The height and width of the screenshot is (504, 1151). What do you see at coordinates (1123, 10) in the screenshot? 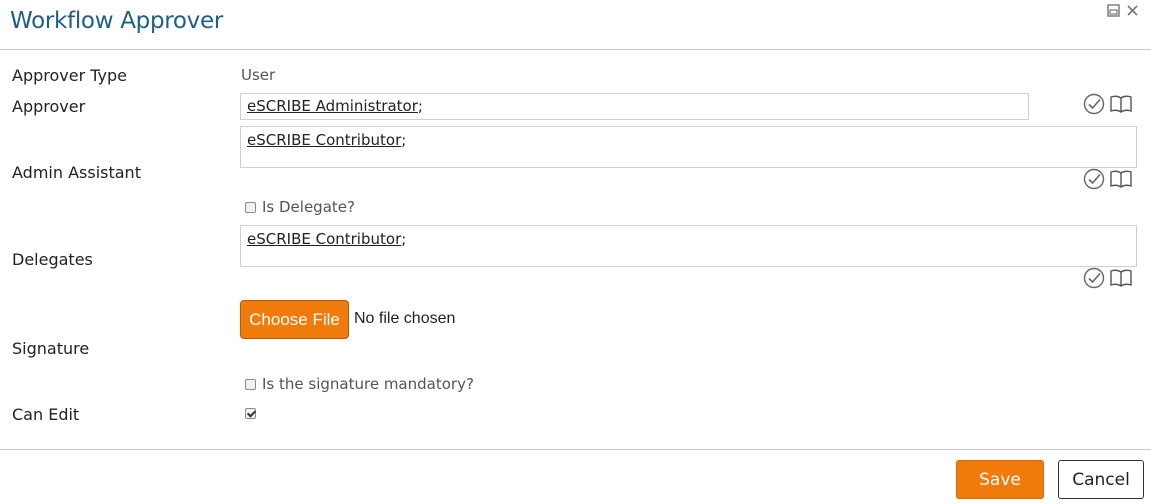
I see `window-controls` at bounding box center [1123, 10].